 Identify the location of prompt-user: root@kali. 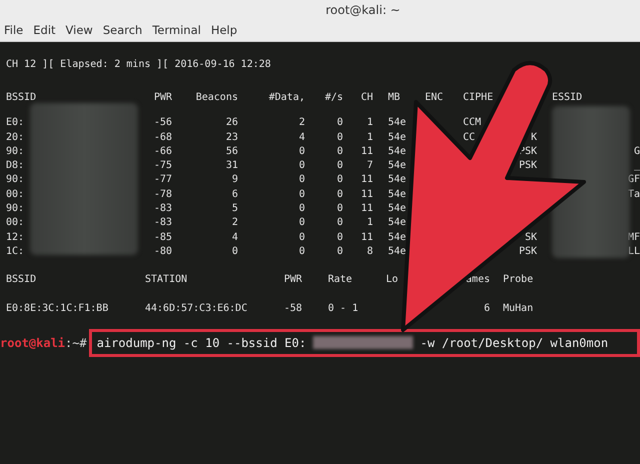
(33, 343).